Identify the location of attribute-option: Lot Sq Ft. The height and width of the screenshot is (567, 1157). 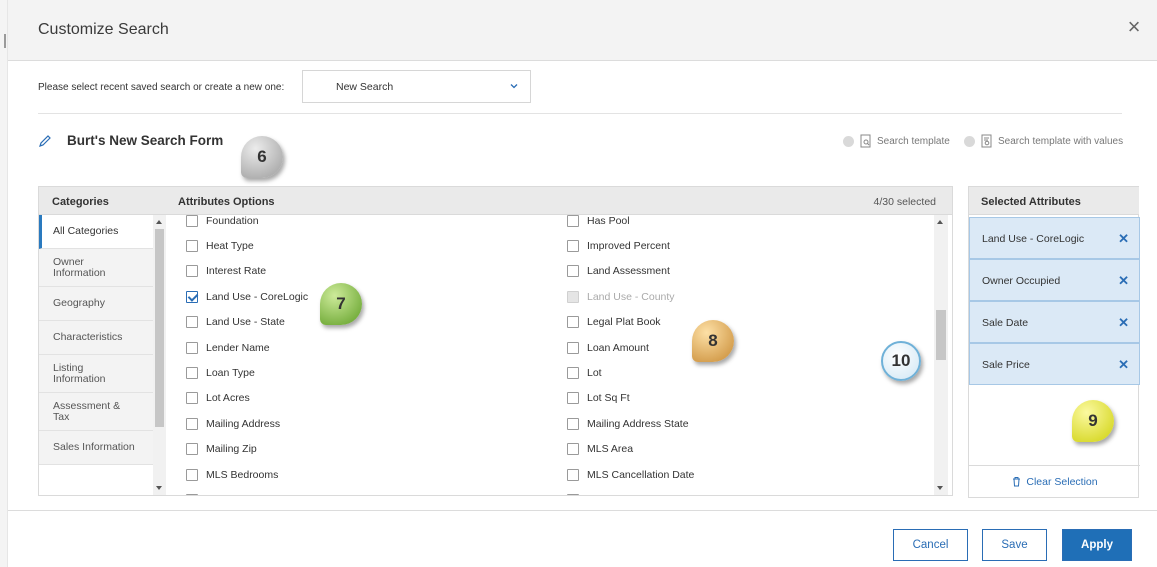
(630, 398).